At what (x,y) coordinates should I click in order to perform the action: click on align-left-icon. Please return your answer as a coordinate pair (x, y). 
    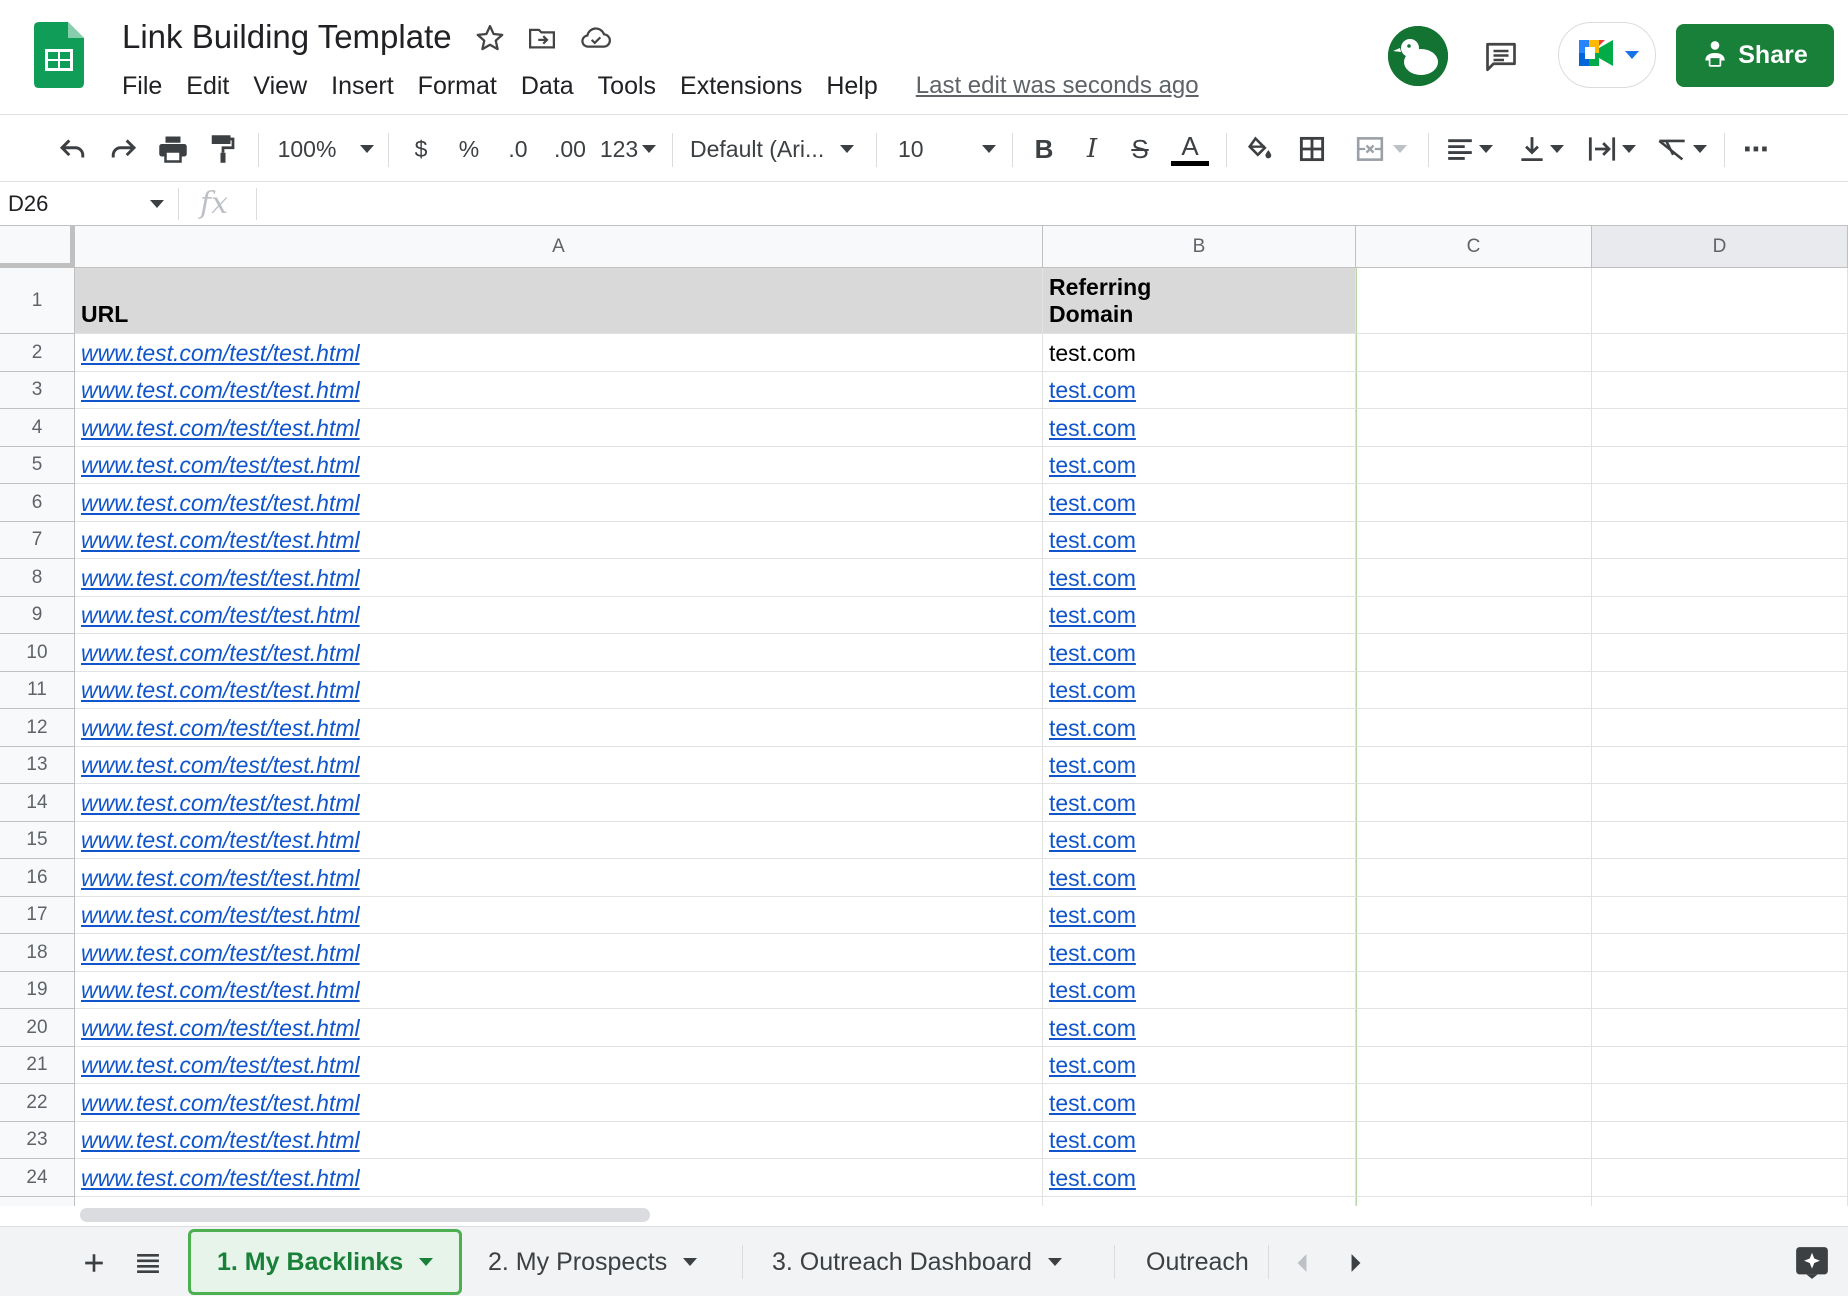
    Looking at the image, I should click on (1470, 149).